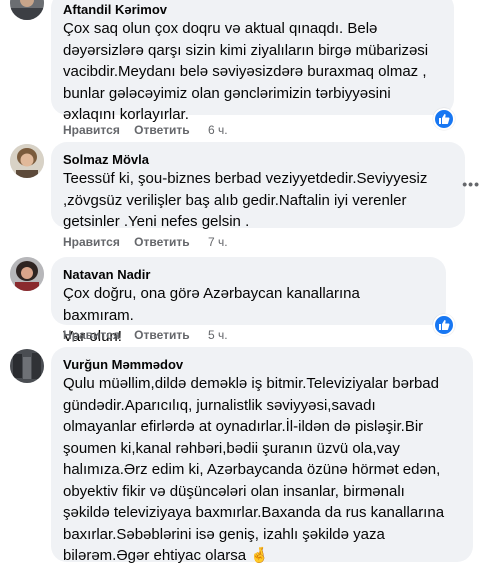 The height and width of the screenshot is (567, 492). I want to click on comment-author: Vurğun Məmmədov, so click(262, 365).